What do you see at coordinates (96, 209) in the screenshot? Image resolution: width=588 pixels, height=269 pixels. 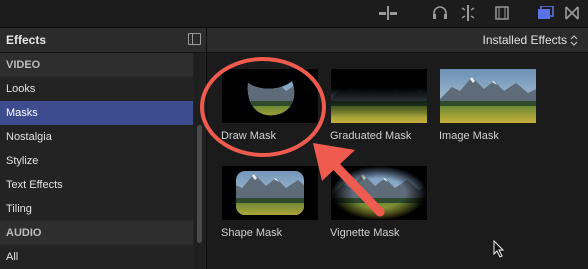 I see `category-item-tiling: Tiling` at bounding box center [96, 209].